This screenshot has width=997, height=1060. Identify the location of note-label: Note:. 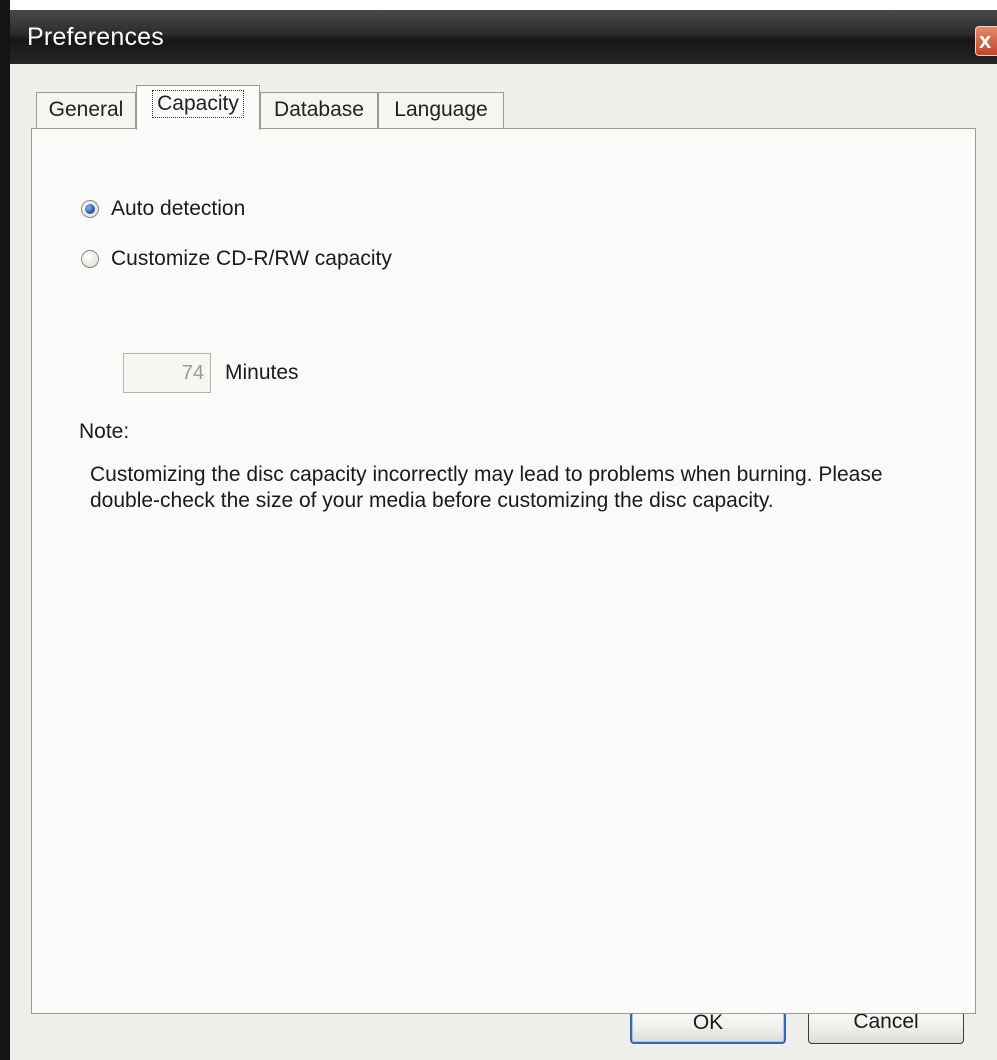
(104, 431).